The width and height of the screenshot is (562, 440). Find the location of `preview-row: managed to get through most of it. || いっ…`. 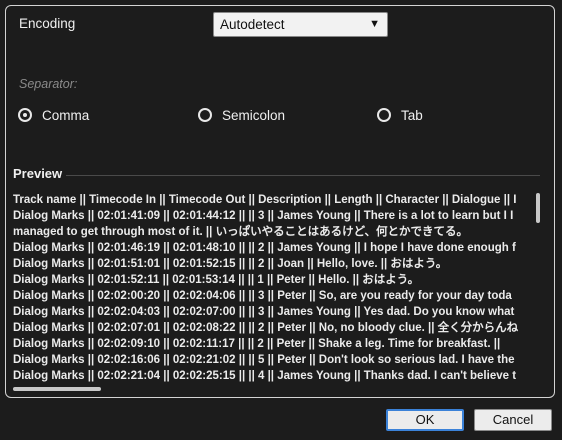

preview-row: managed to get through most of it. || いっ… is located at coordinates (240, 232).